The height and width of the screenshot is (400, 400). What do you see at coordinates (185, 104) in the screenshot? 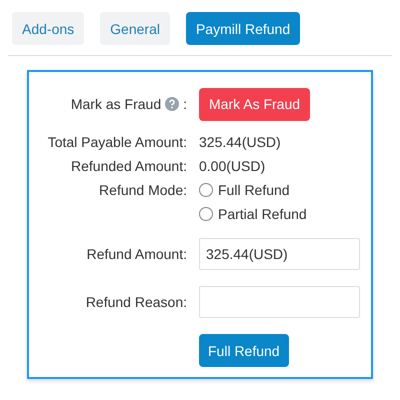
I see `colon-text: :` at bounding box center [185, 104].